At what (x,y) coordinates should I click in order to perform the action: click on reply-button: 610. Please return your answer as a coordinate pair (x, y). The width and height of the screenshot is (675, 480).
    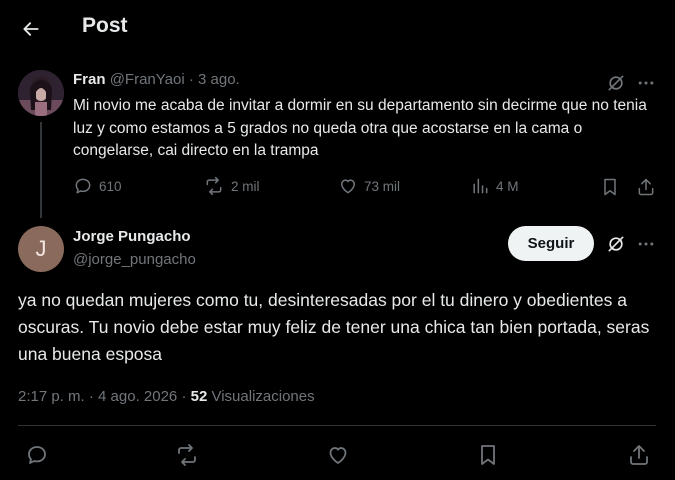
    Looking at the image, I should click on (97, 186).